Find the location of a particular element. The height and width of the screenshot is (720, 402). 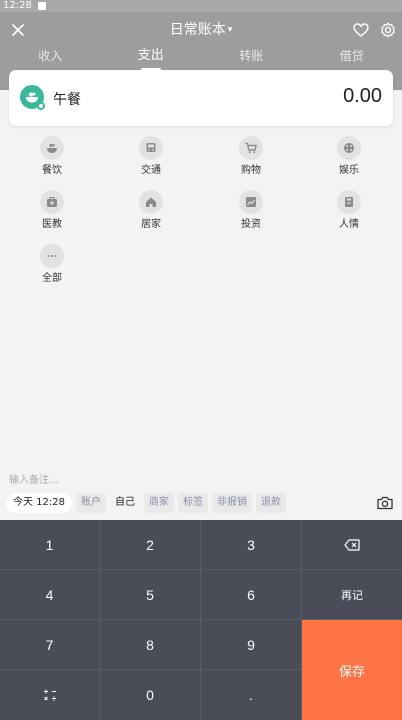

home-icon is located at coordinates (151, 202).